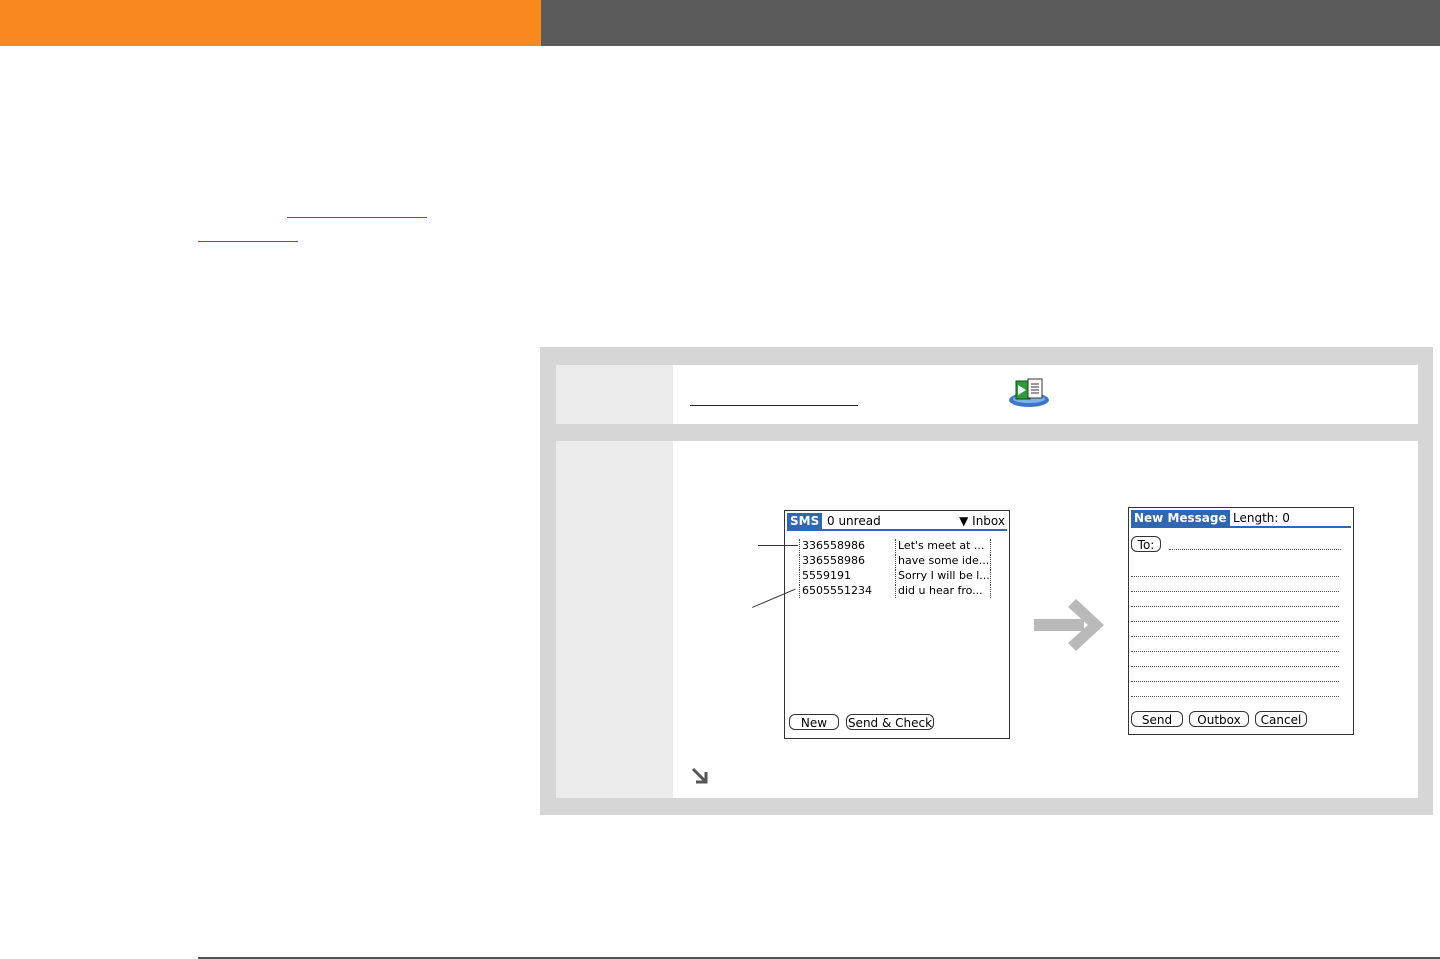 This screenshot has width=1440, height=959. What do you see at coordinates (805, 521) in the screenshot?
I see `sms-tab: SMS` at bounding box center [805, 521].